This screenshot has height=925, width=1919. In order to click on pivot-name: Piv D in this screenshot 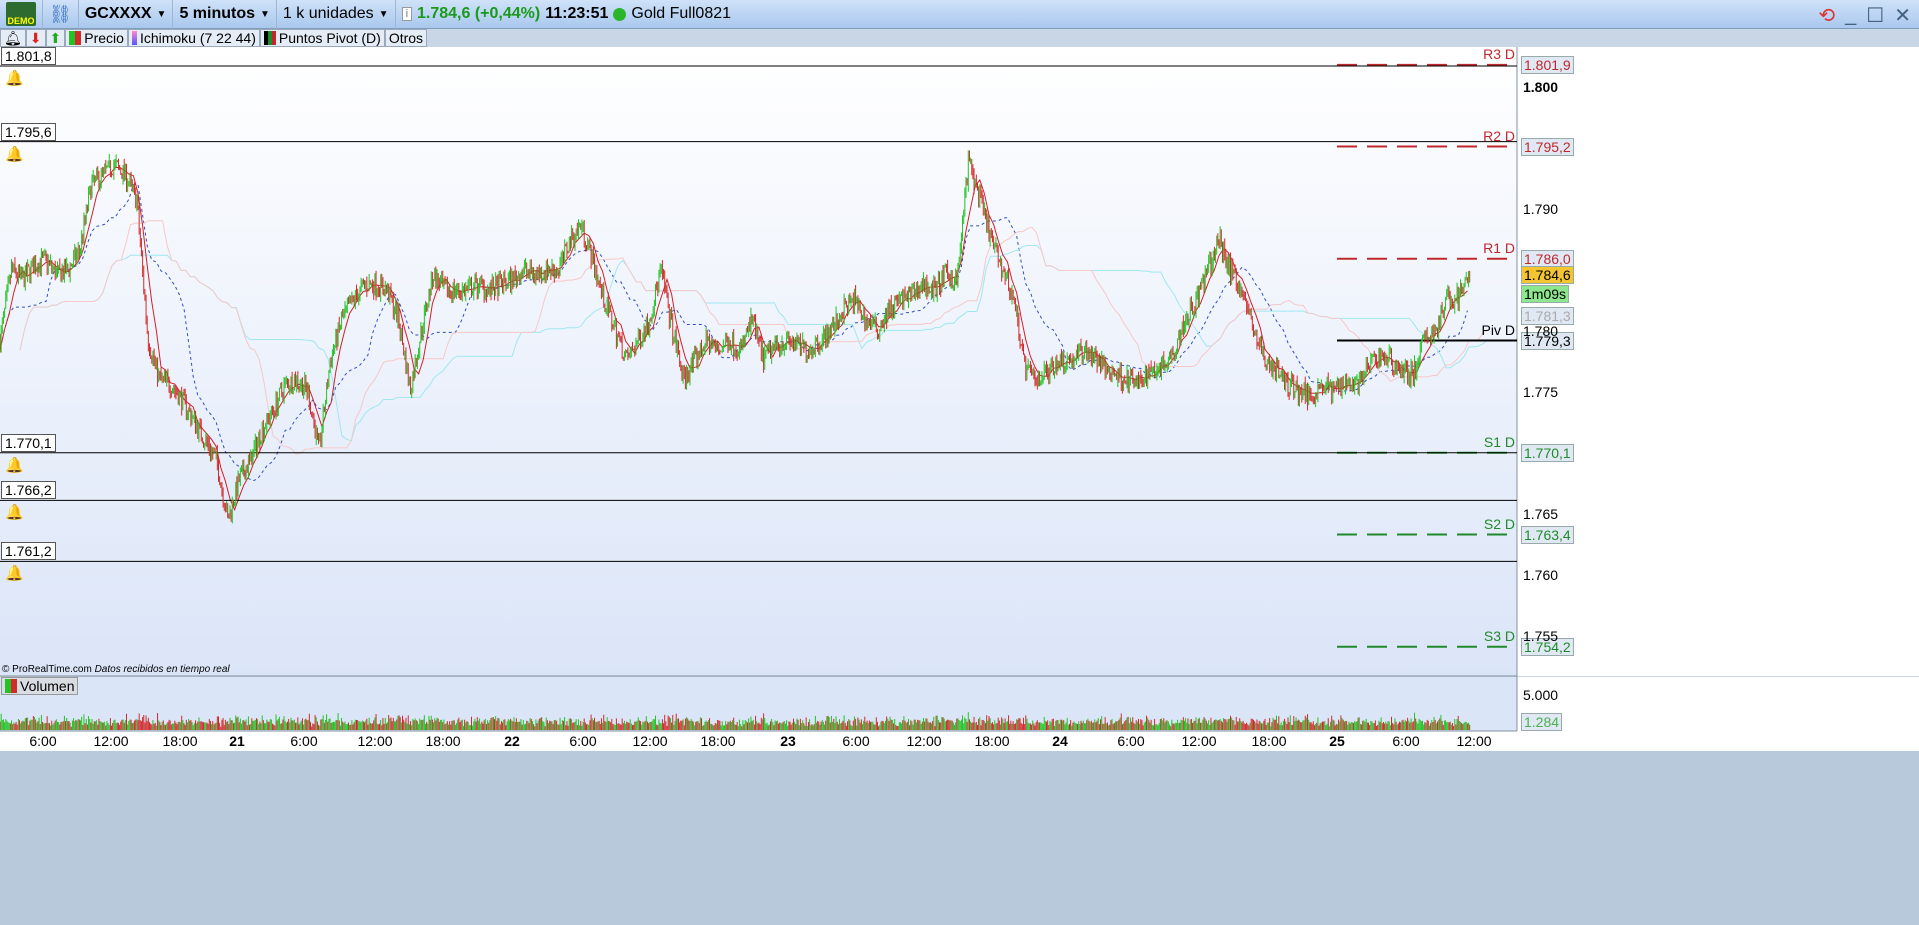, I will do `click(1498, 329)`.